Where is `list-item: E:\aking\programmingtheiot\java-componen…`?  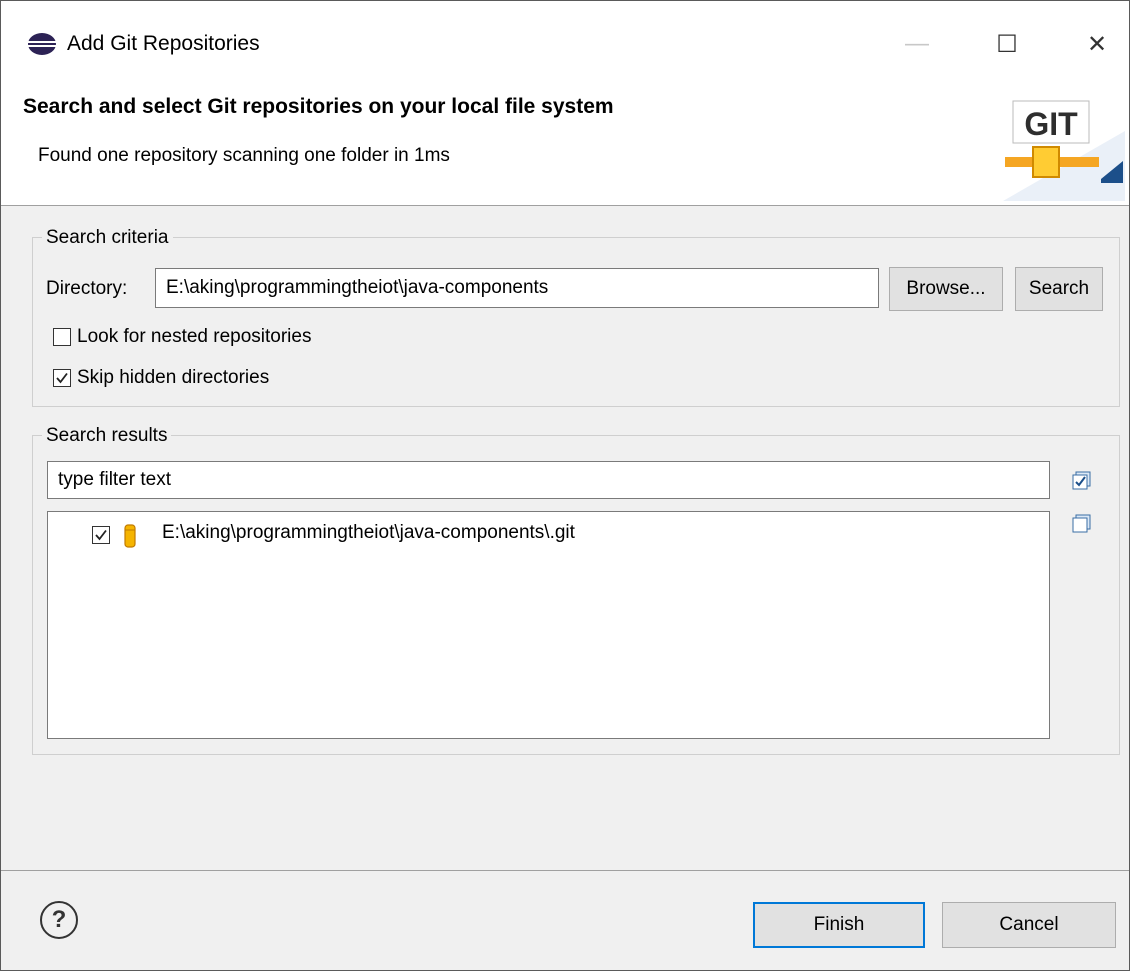
list-item: E:\aking\programmingtheiot\java-componen… is located at coordinates (542, 537).